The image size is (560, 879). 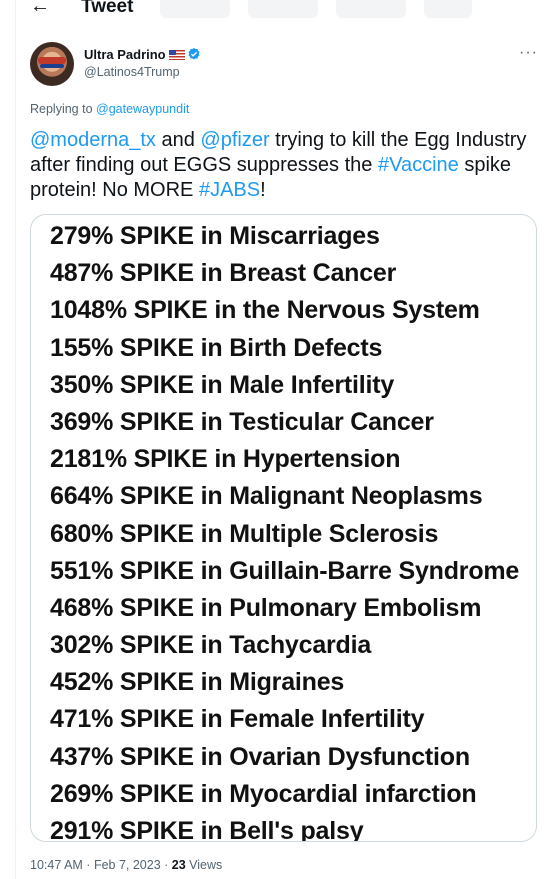 What do you see at coordinates (15, 439) in the screenshot?
I see `column-divider` at bounding box center [15, 439].